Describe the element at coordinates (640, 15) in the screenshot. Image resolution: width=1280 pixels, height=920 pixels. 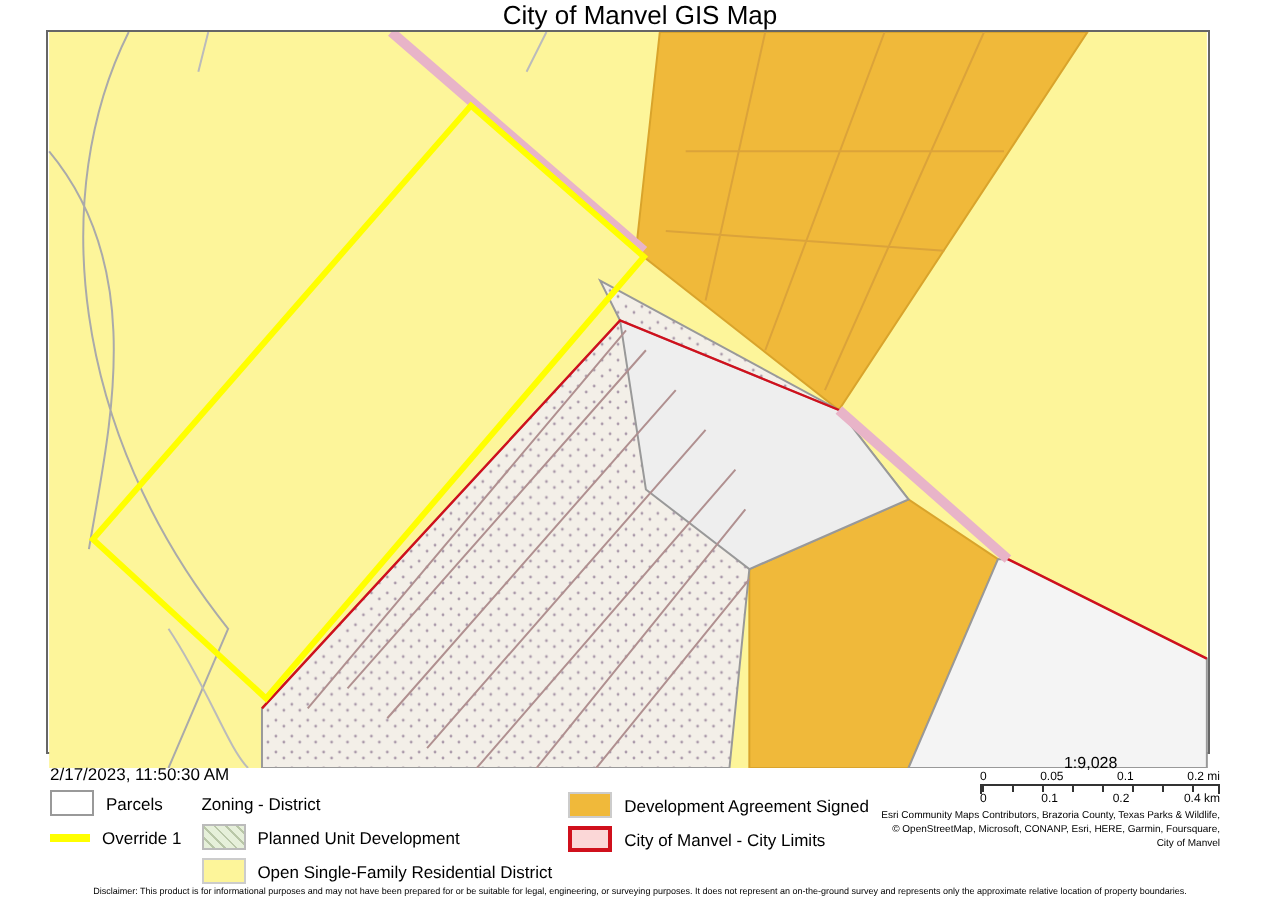
I see `map-title: City of Manvel GIS Map` at that location.